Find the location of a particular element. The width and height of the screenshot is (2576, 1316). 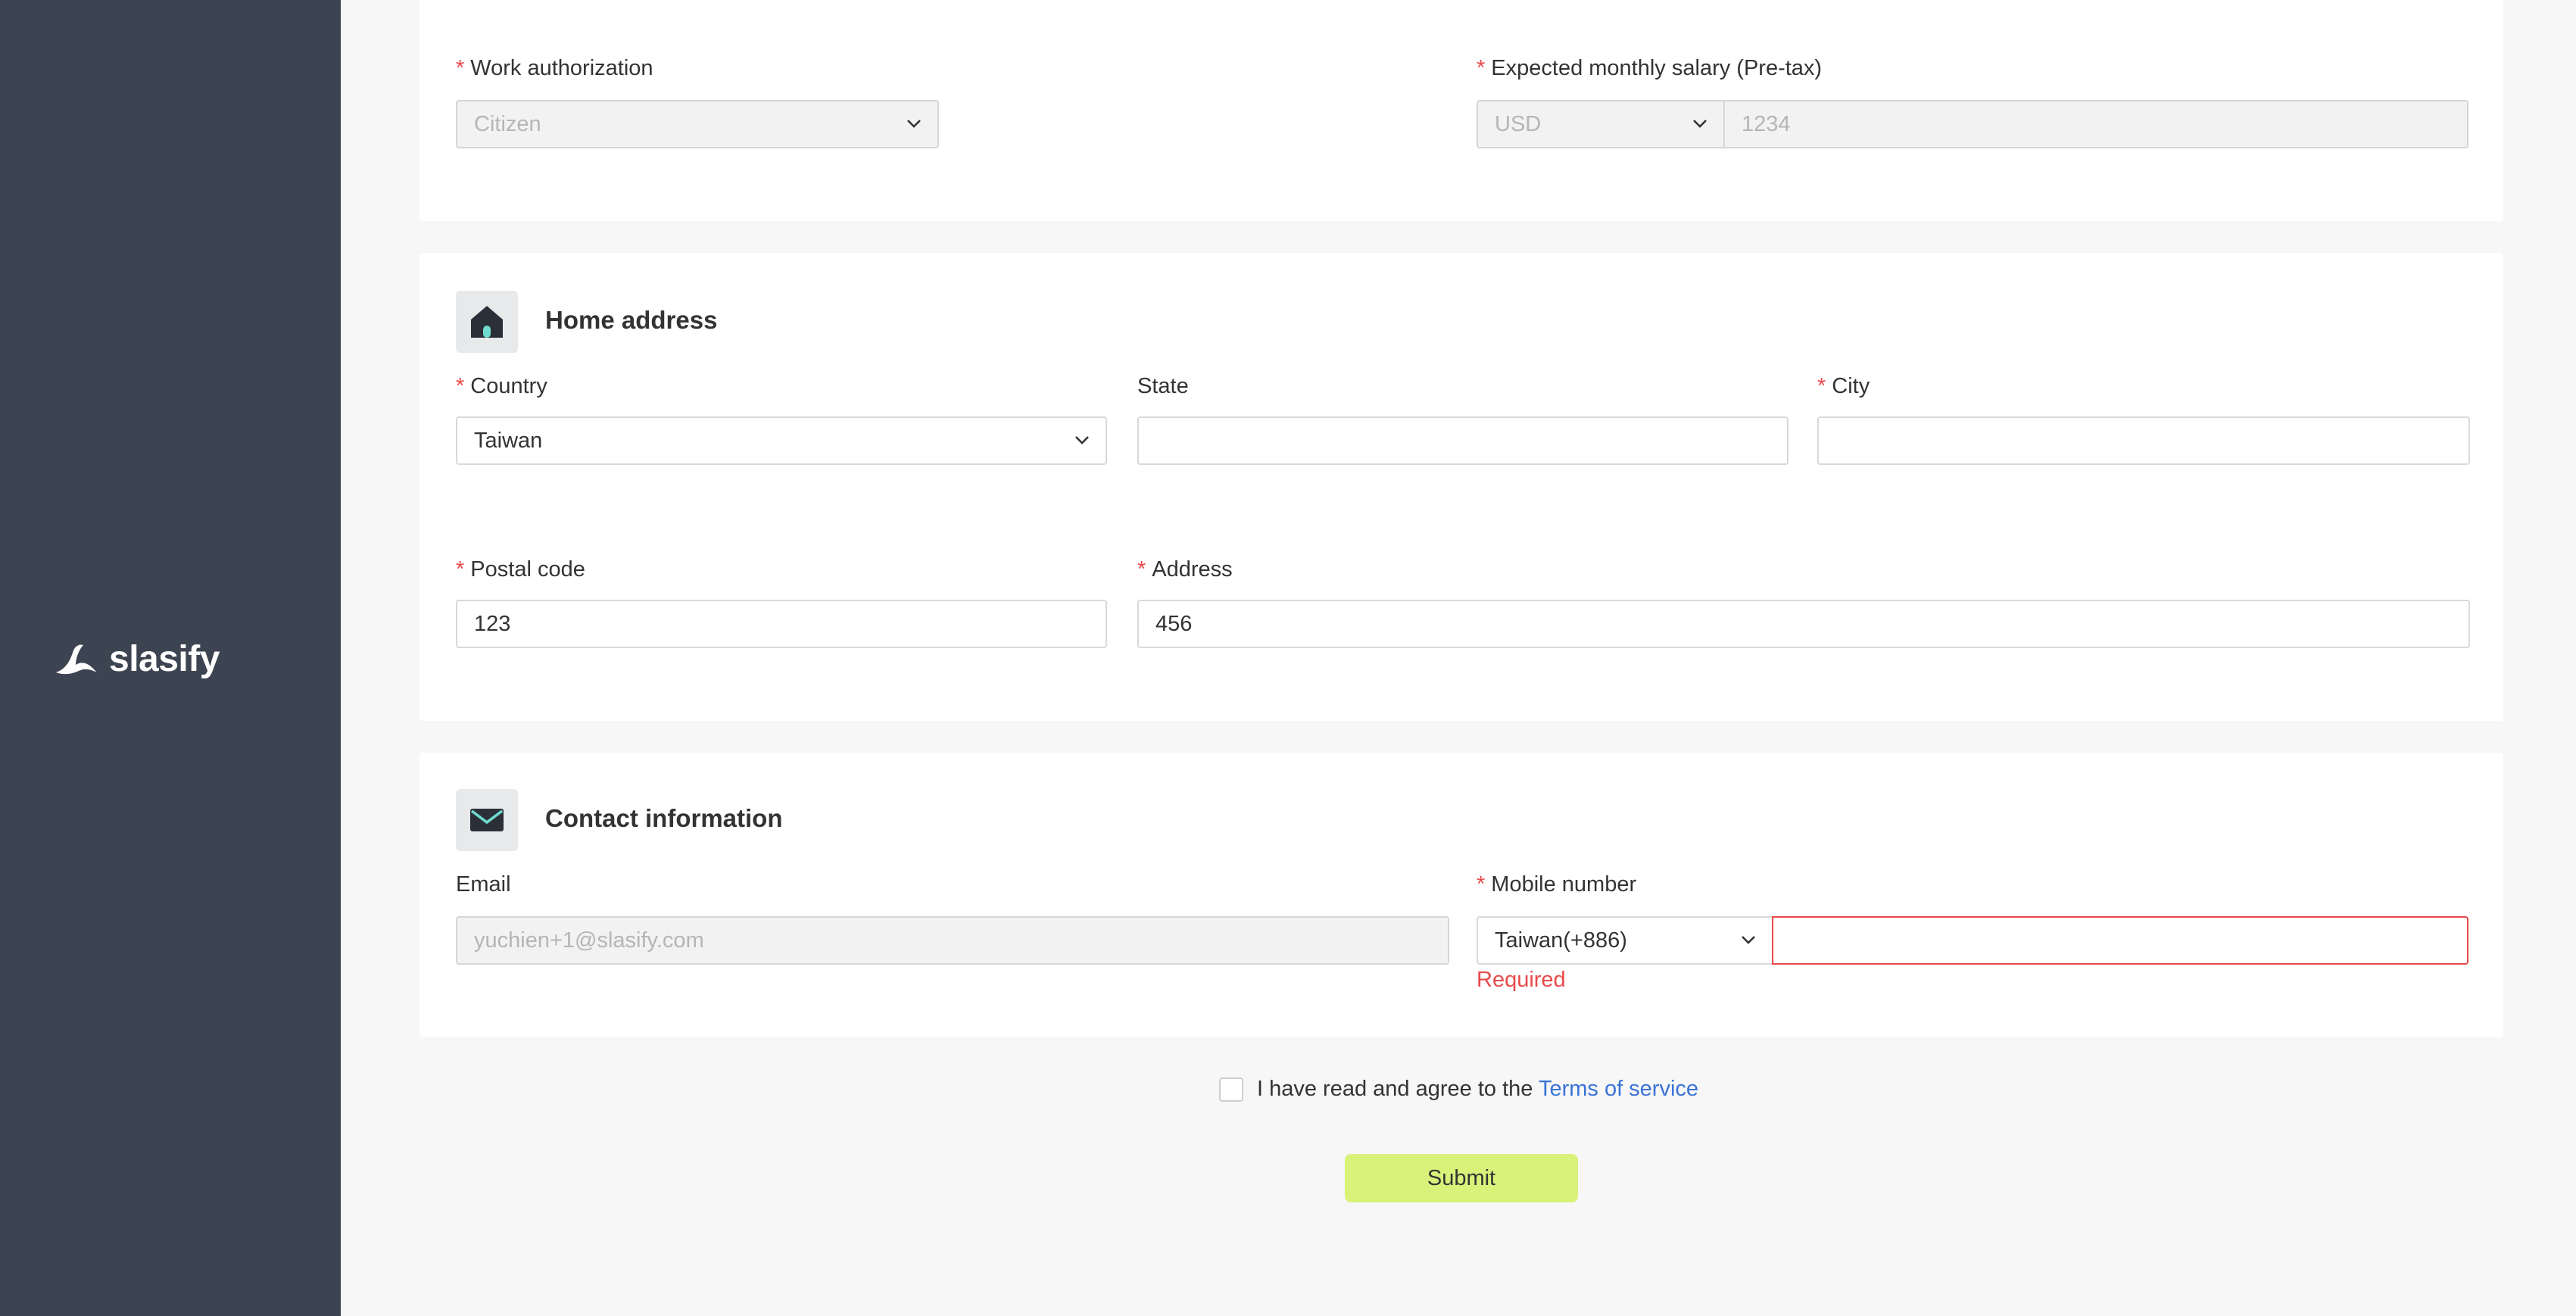

expected-salary-label-text: Expected monthly salary (Pre-tax) is located at coordinates (1657, 68).